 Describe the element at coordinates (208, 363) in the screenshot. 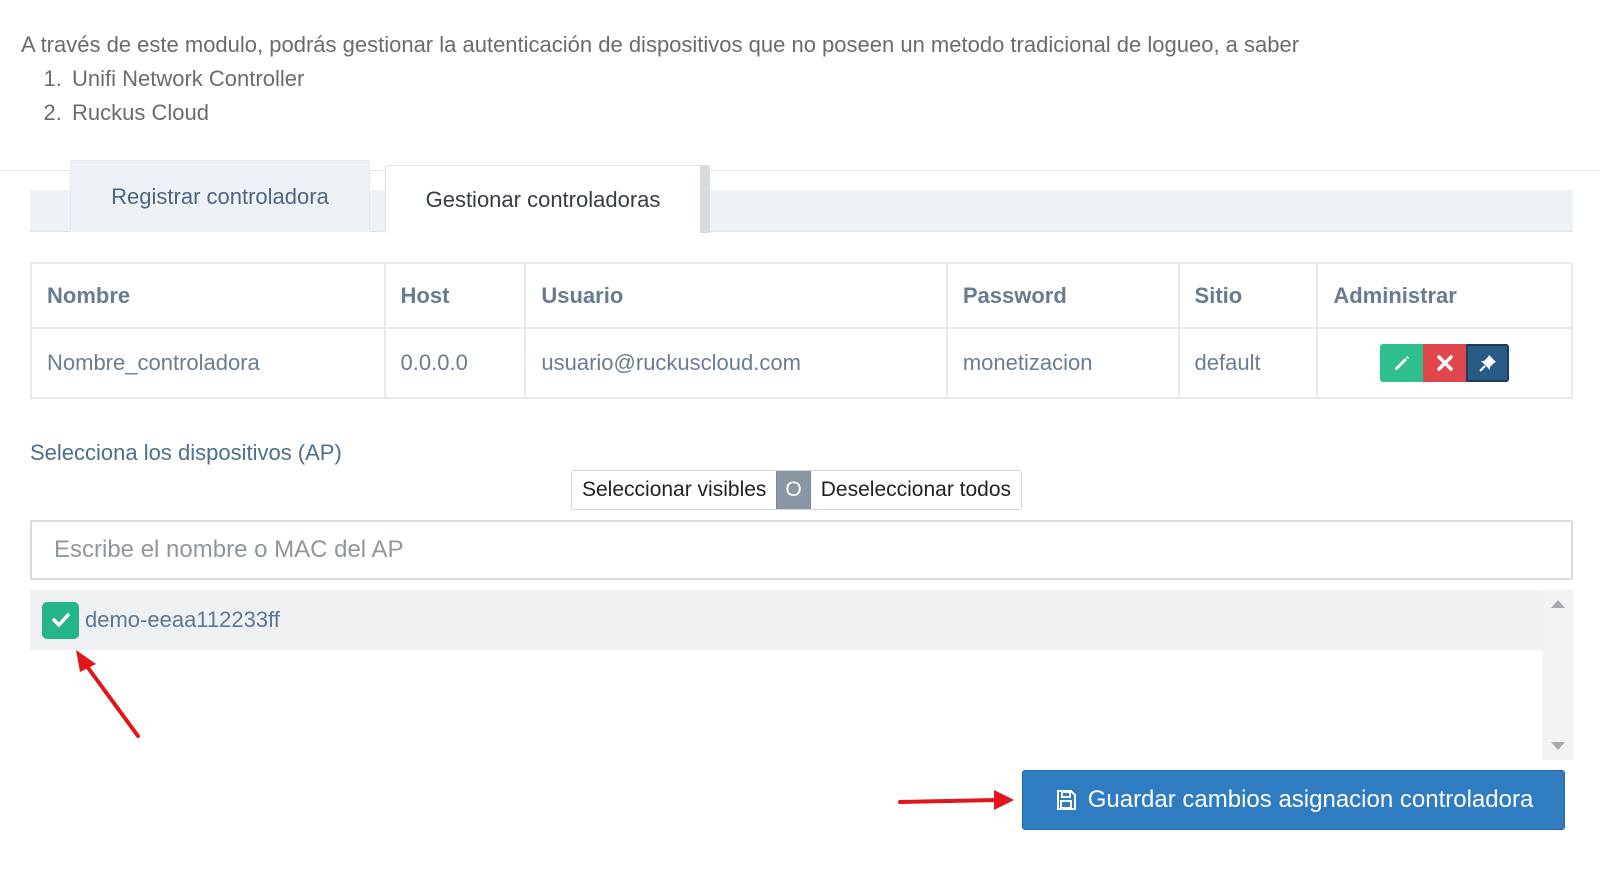

I see `cell-nombre: Nombre_controladora` at that location.